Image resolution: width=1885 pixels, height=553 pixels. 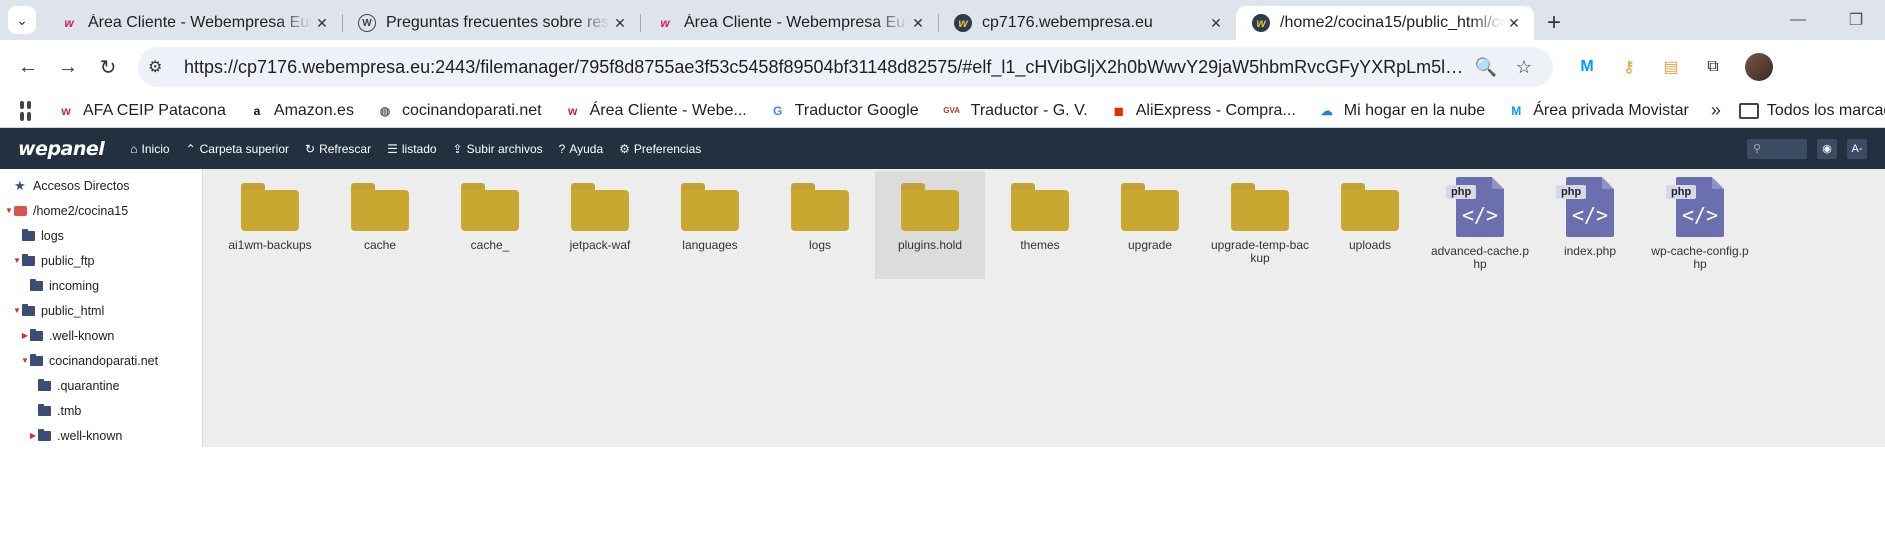 I want to click on tab-0: w Área Cliente - Webempresa Europa✕, so click(x=193, y=23).